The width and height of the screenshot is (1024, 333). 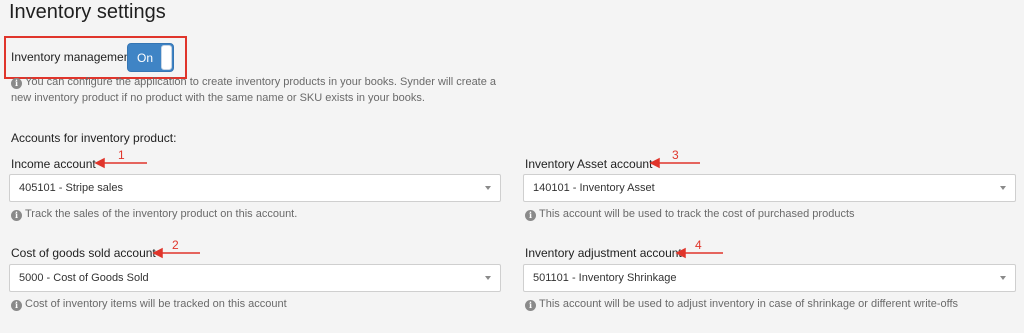 I want to click on arrow-1-head, so click(x=99, y=163).